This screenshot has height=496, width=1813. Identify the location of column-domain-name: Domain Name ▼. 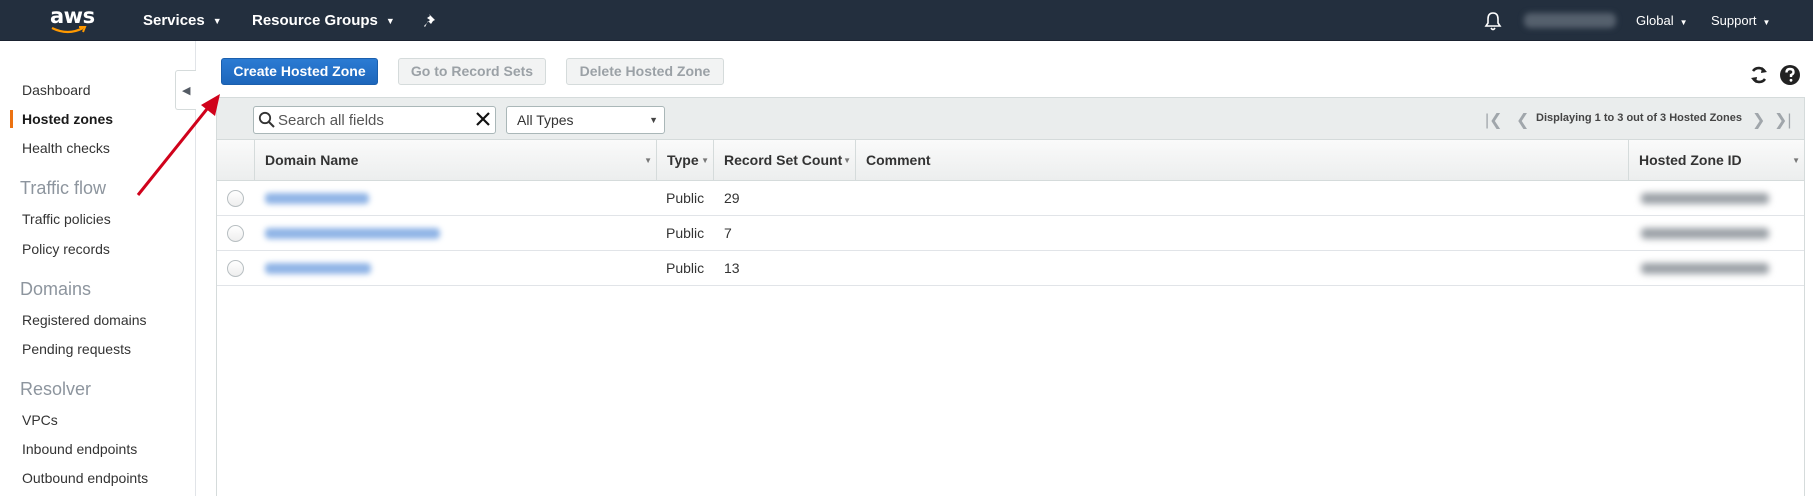
(455, 160).